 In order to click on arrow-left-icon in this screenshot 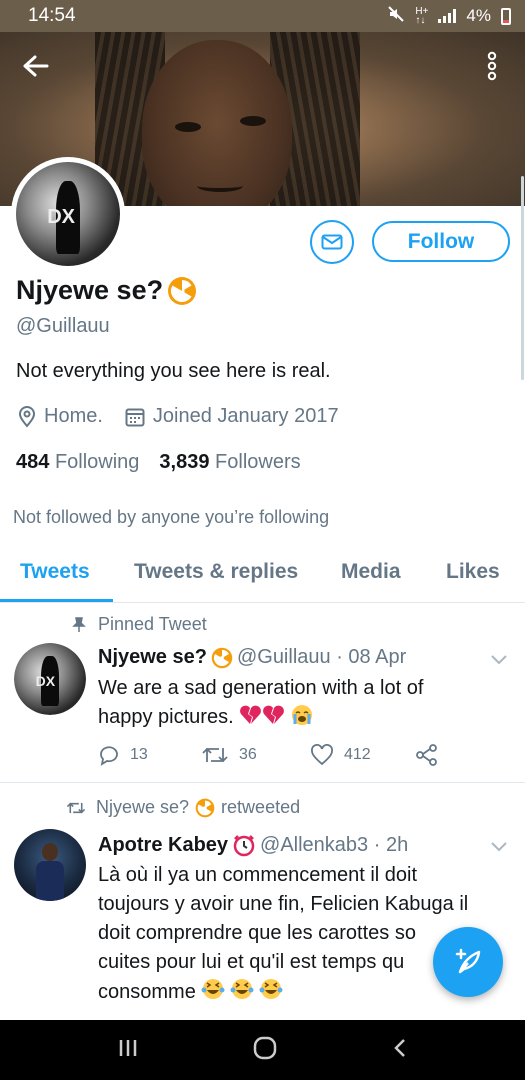, I will do `click(36, 66)`.